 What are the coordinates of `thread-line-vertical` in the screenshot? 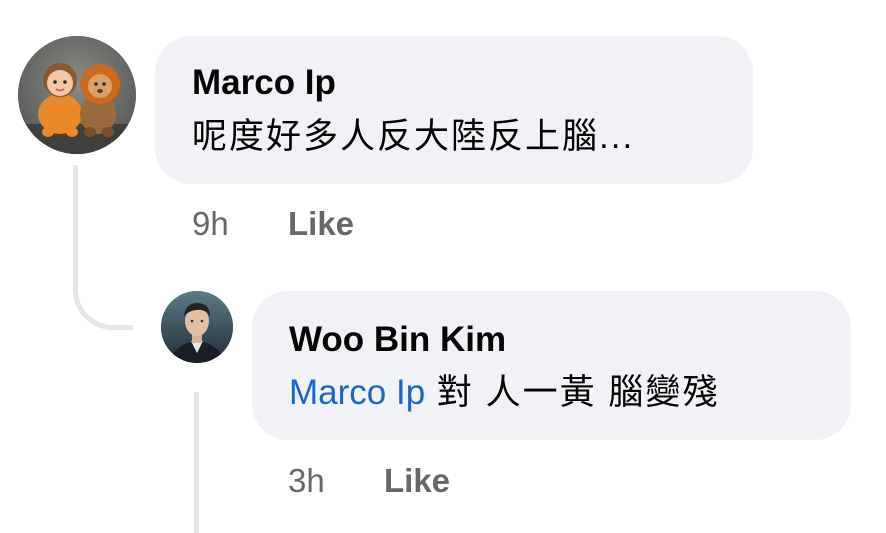 It's located at (75, 225).